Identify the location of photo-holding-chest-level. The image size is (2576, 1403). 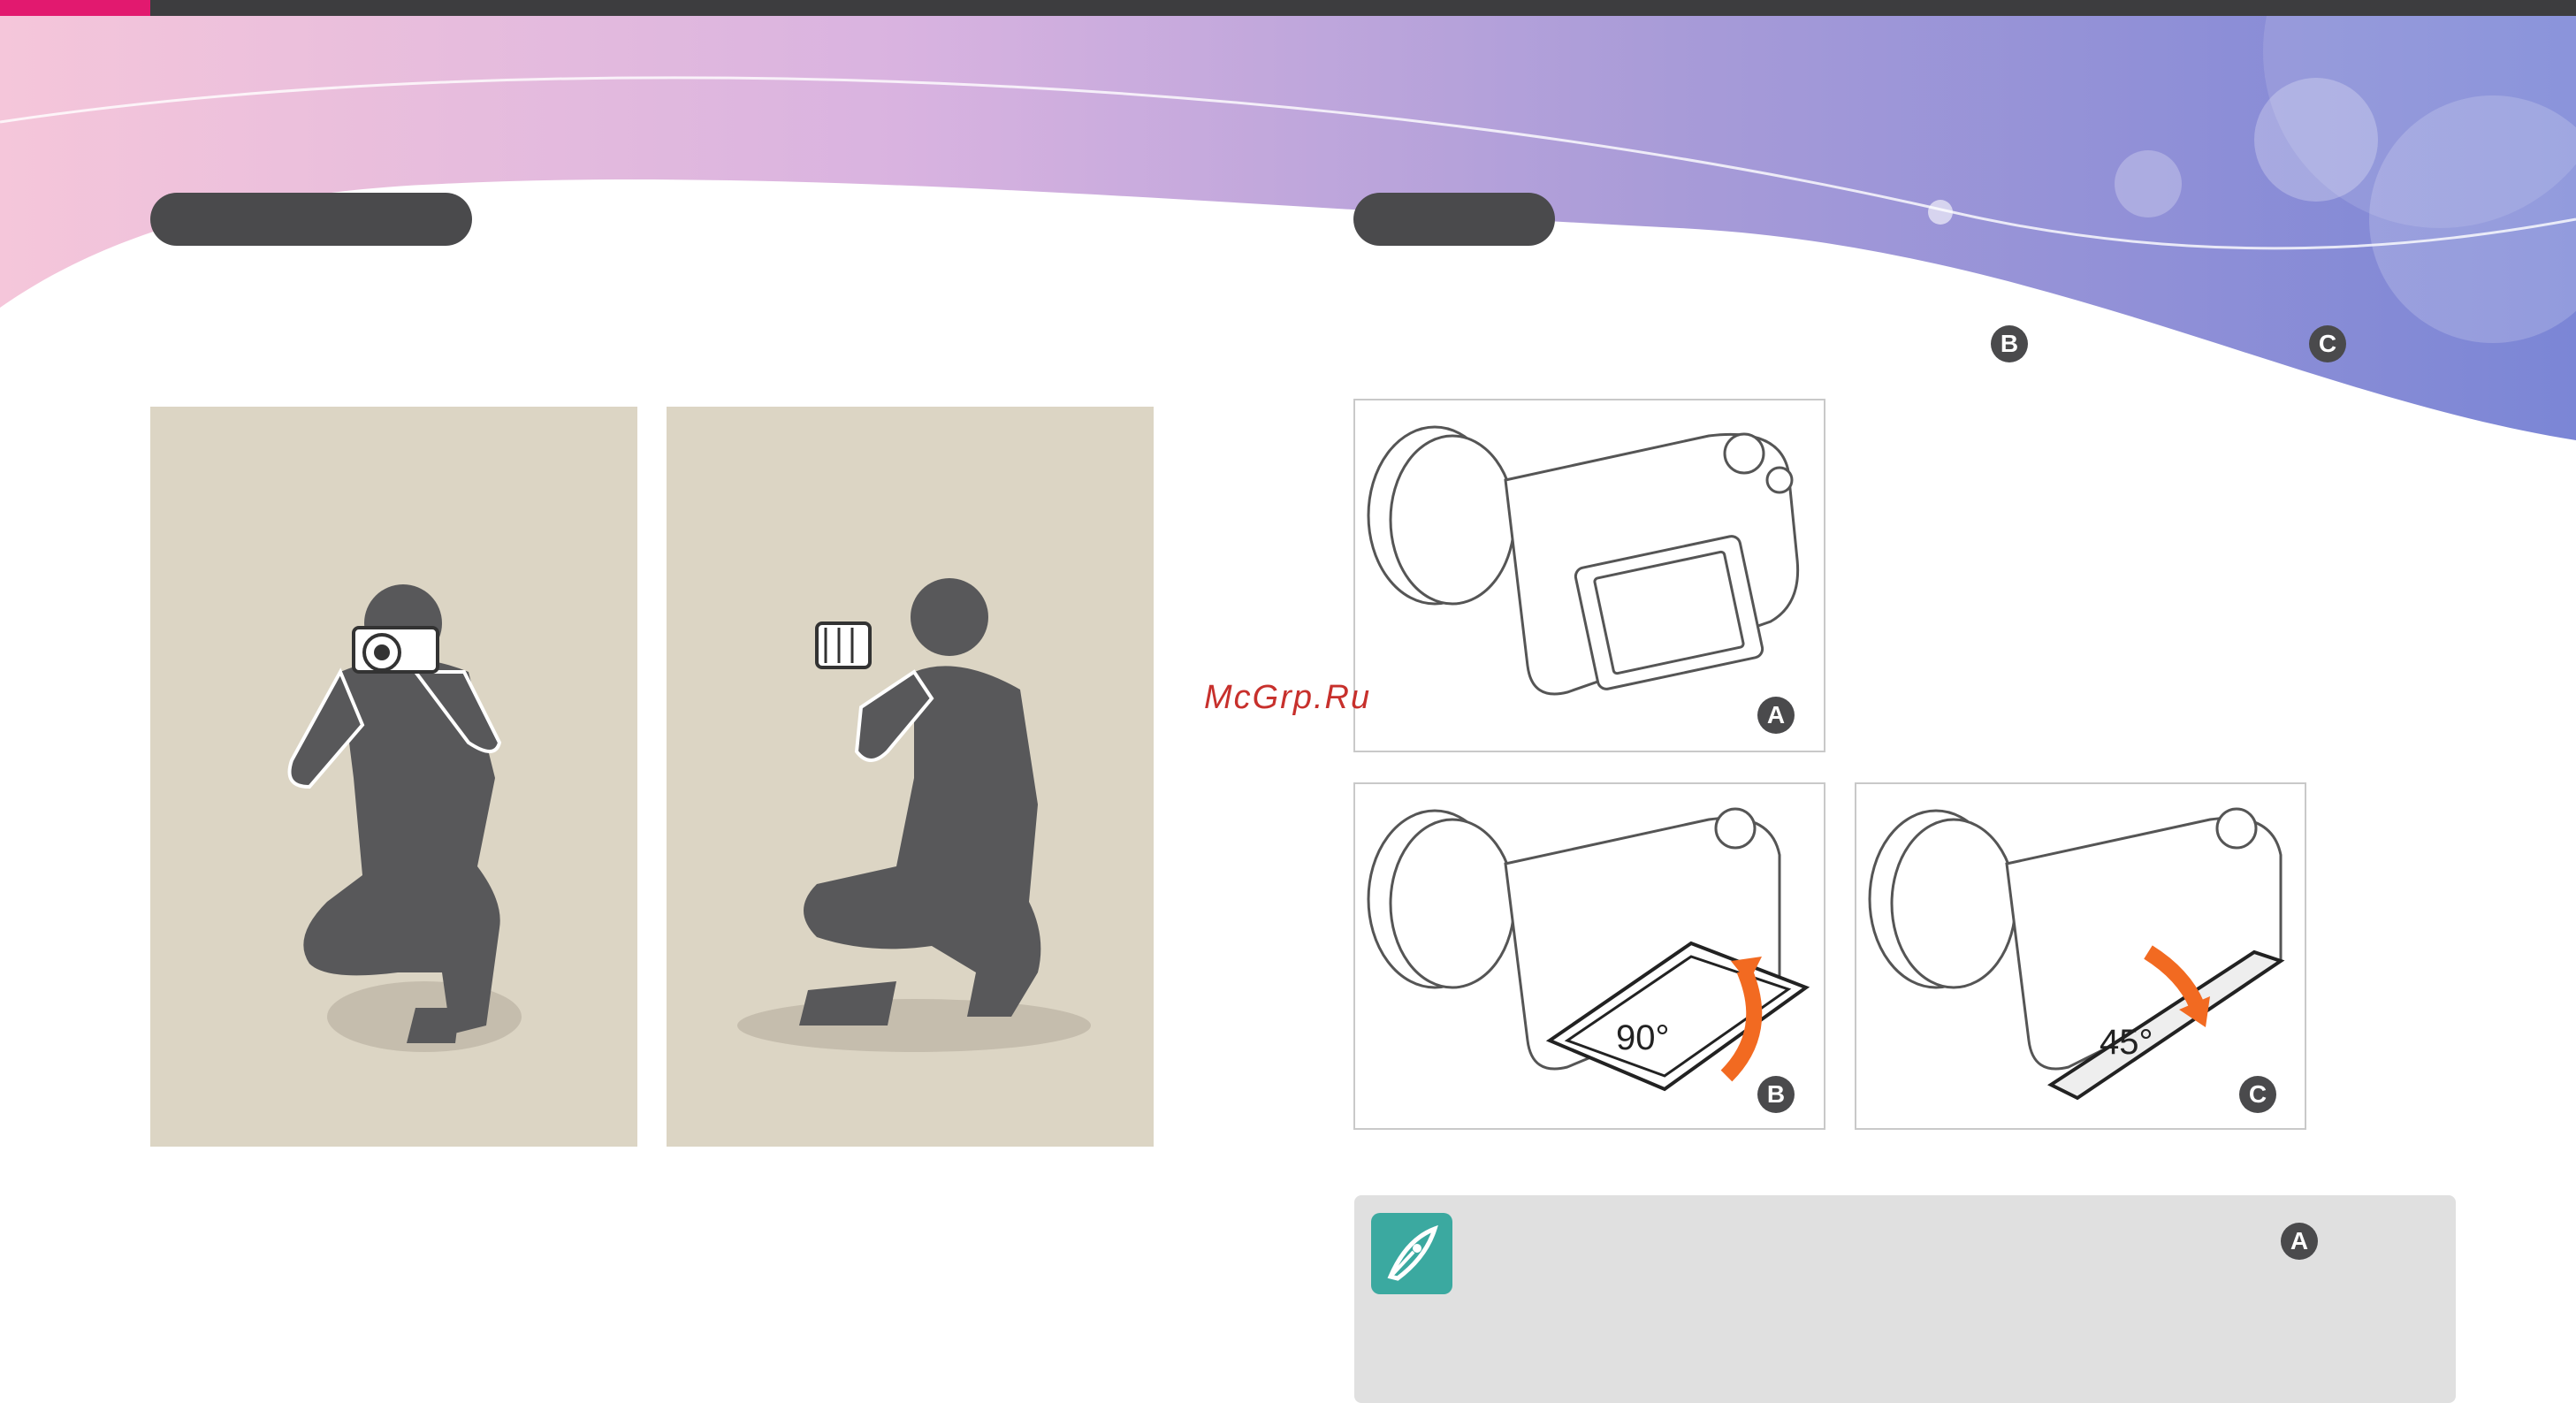
(910, 777).